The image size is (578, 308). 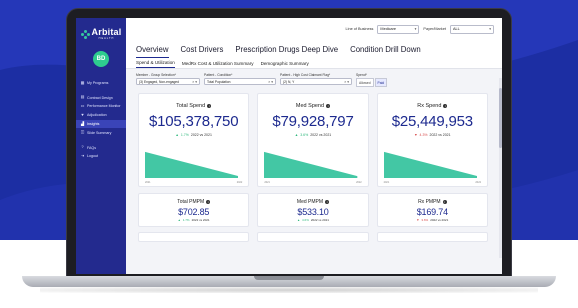 I want to click on spend-option-allowed: Allowed, so click(x=365, y=82).